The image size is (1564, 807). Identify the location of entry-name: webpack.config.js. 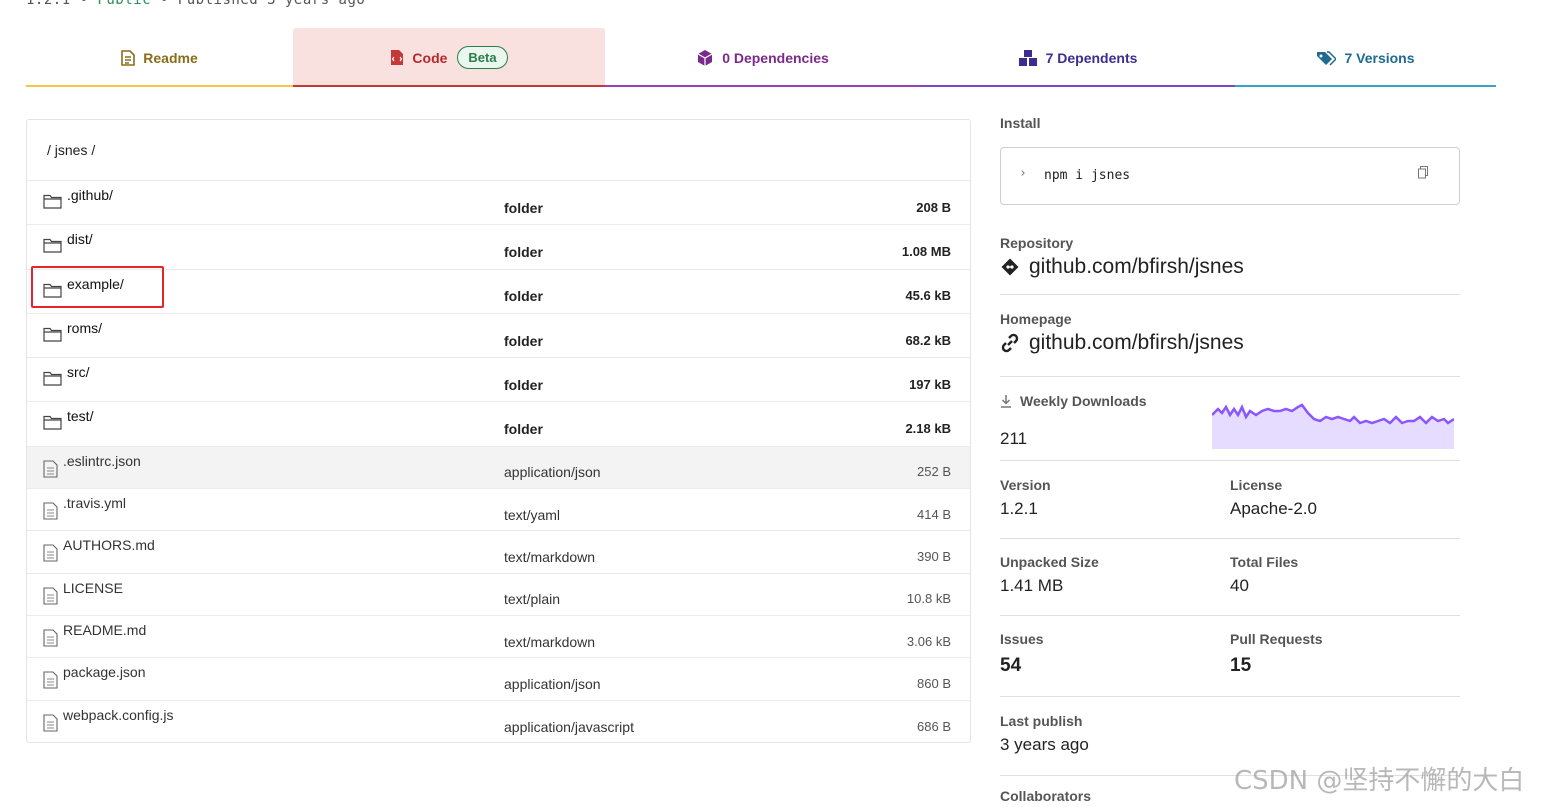
(108, 719).